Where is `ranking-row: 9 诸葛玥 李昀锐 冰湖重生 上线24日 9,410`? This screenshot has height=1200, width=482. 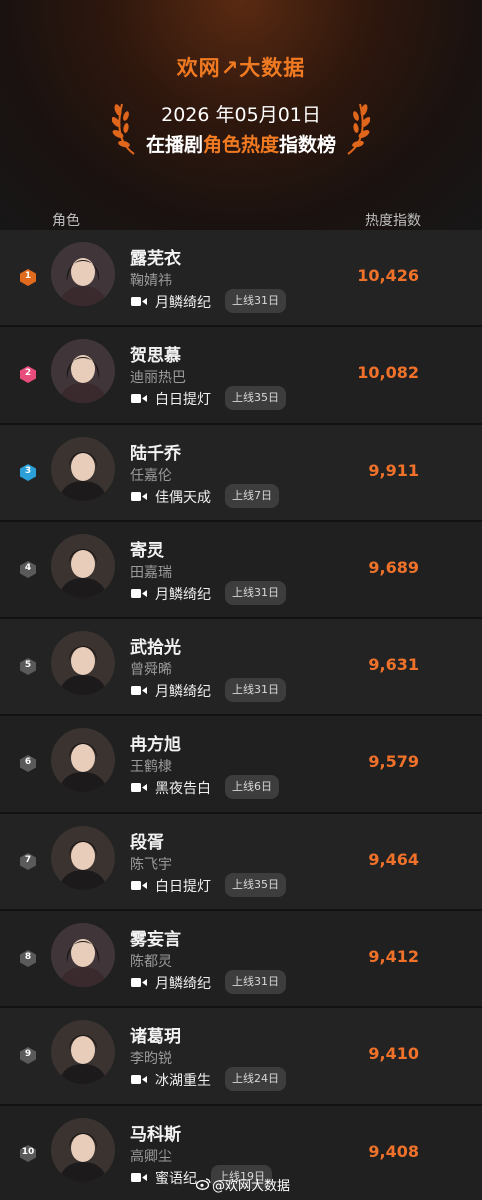 ranking-row: 9 诸葛玥 李昀锐 冰湖重生 上线24日 9,410 is located at coordinates (241, 1057).